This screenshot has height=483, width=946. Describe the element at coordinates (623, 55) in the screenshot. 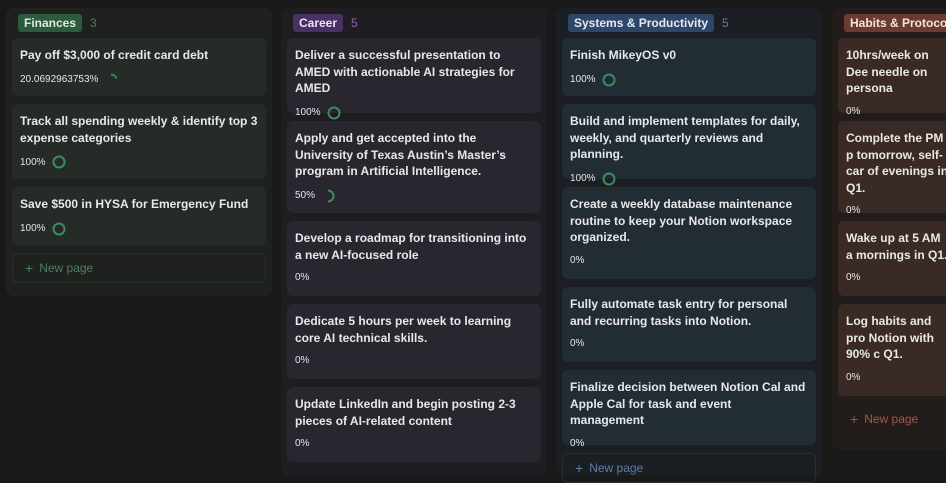

I see `card-title: Finish MikeyOS v0` at that location.